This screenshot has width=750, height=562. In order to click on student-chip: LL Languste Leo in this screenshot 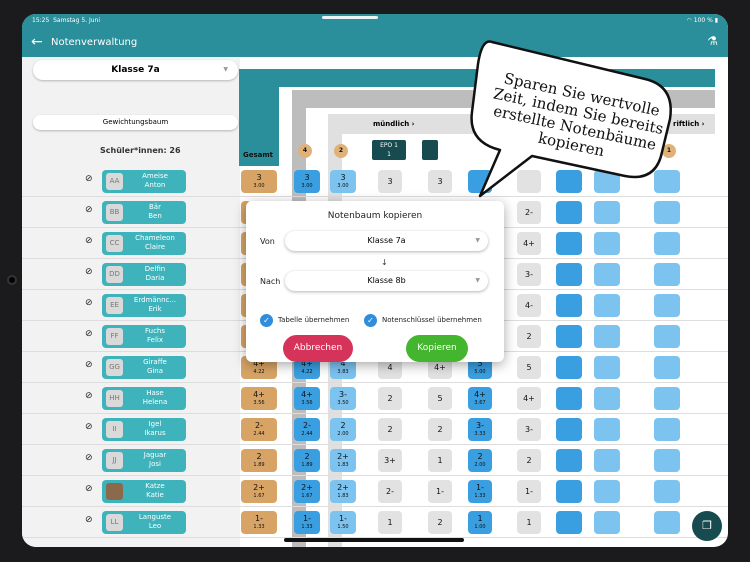, I will do `click(144, 522)`.